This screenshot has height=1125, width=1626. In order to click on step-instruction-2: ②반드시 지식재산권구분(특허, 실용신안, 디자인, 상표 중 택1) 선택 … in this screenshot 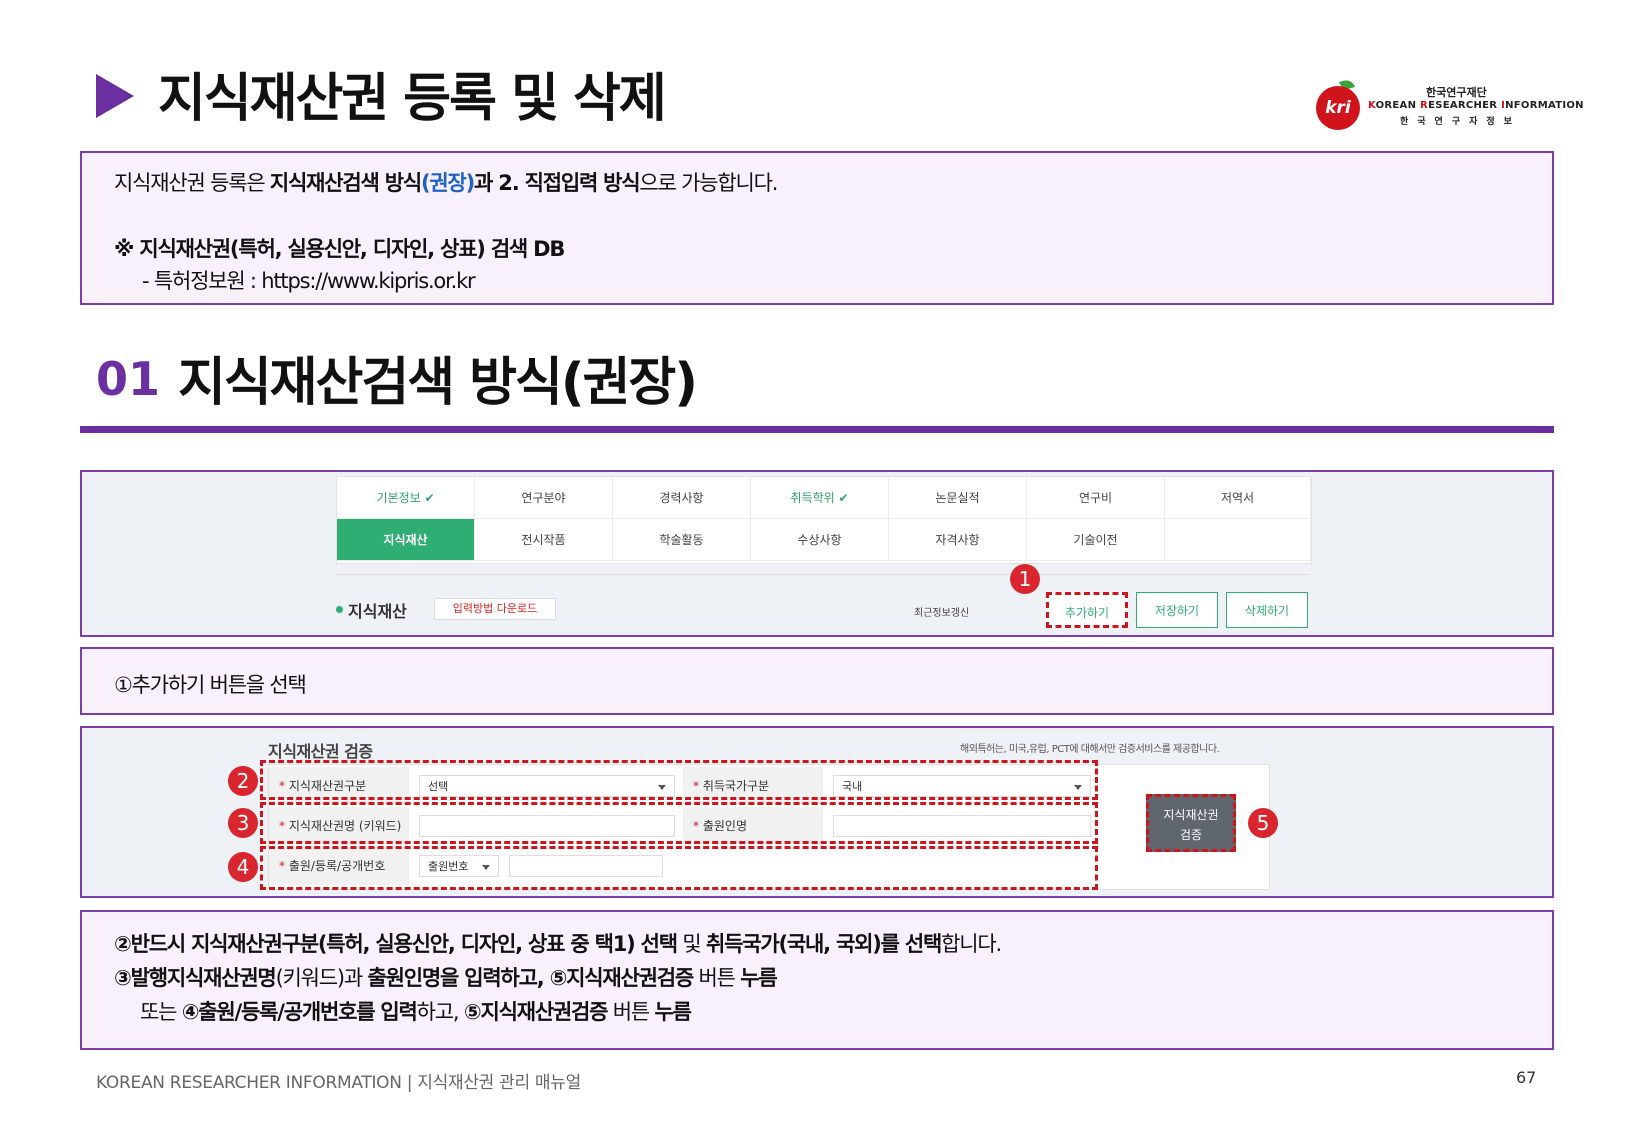, I will do `click(817, 980)`.